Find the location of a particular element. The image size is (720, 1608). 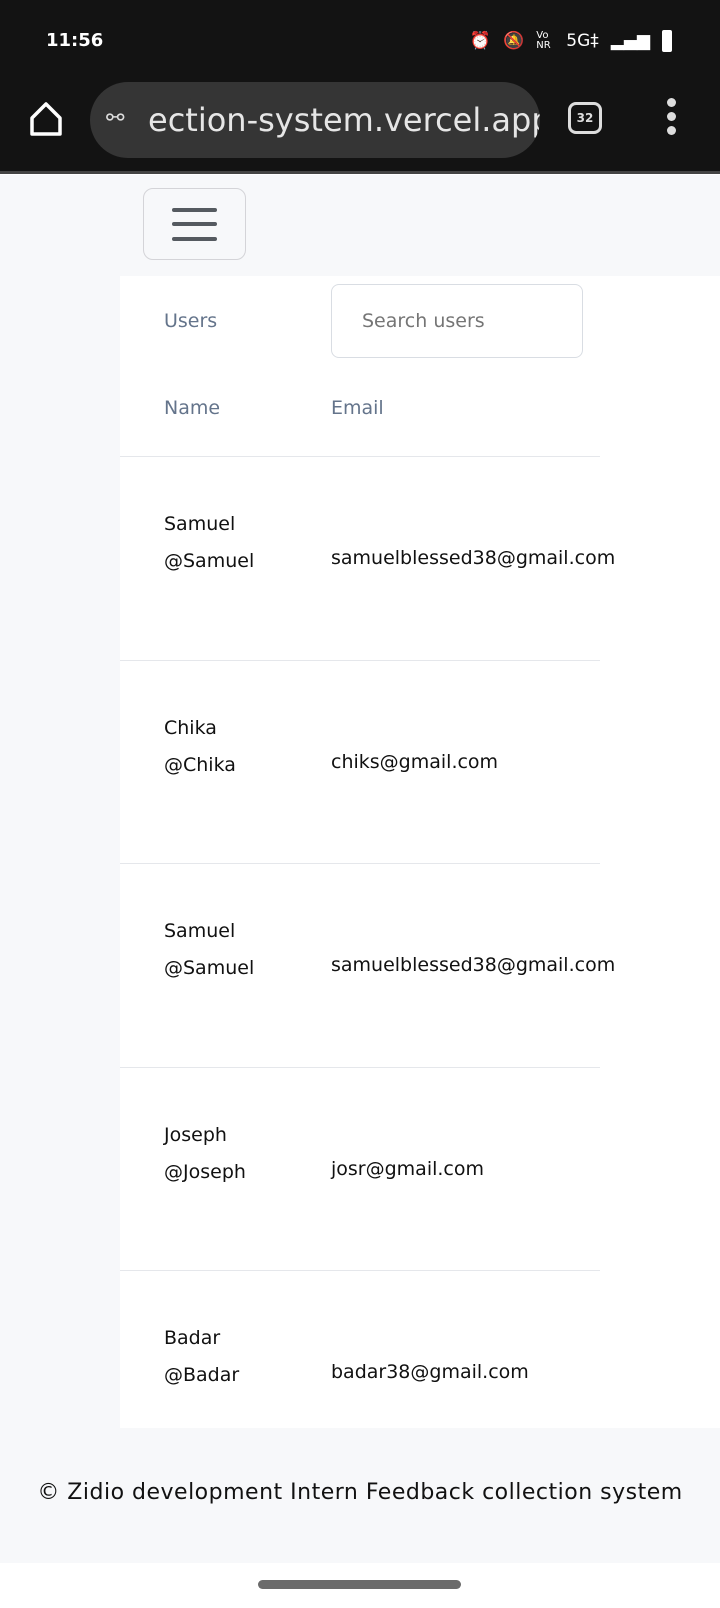

table-row: Chika @Chika chiks@gmail.com is located at coordinates (360, 761).